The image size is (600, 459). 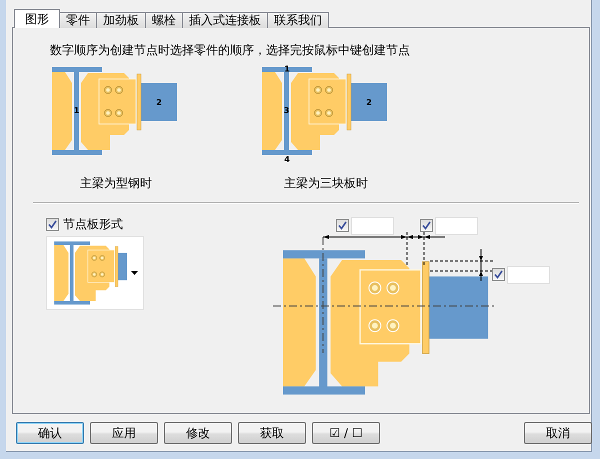 I want to click on tab: 插入式连接板, so click(x=225, y=20).